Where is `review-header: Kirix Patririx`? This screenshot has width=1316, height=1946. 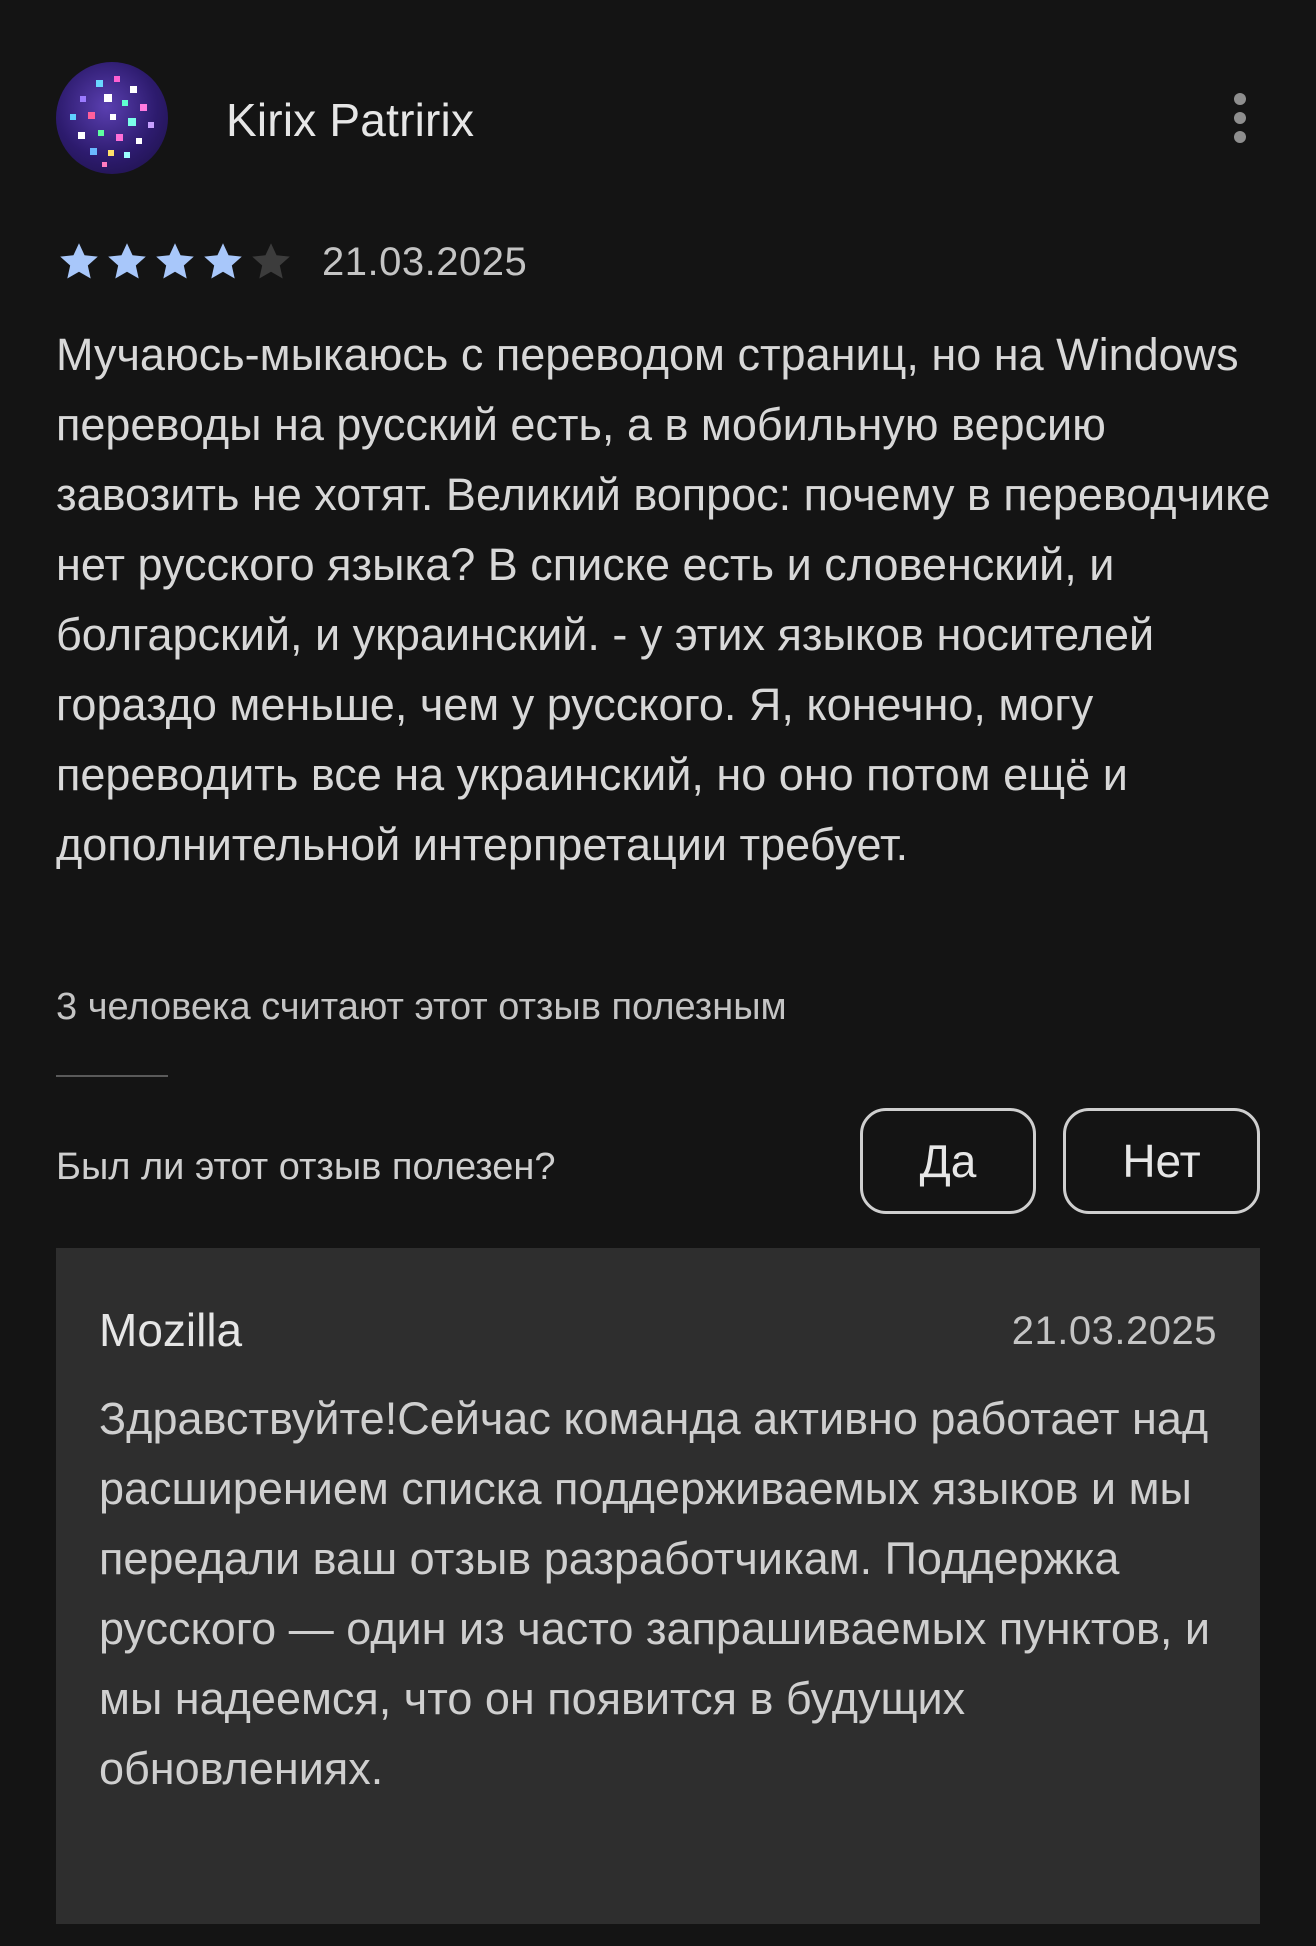
review-header: Kirix Patririx is located at coordinates (658, 118).